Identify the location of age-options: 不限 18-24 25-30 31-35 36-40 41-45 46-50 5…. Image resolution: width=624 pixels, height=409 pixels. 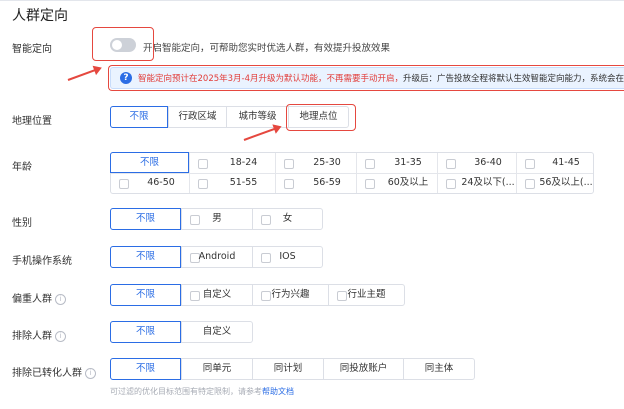
(352, 173).